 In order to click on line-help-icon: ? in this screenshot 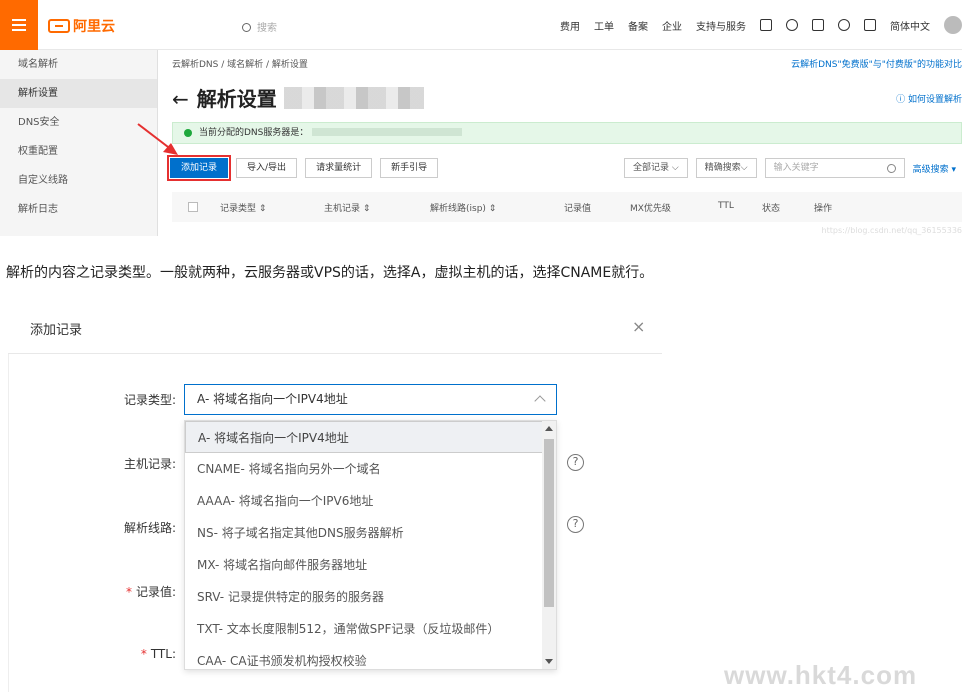, I will do `click(575, 524)`.